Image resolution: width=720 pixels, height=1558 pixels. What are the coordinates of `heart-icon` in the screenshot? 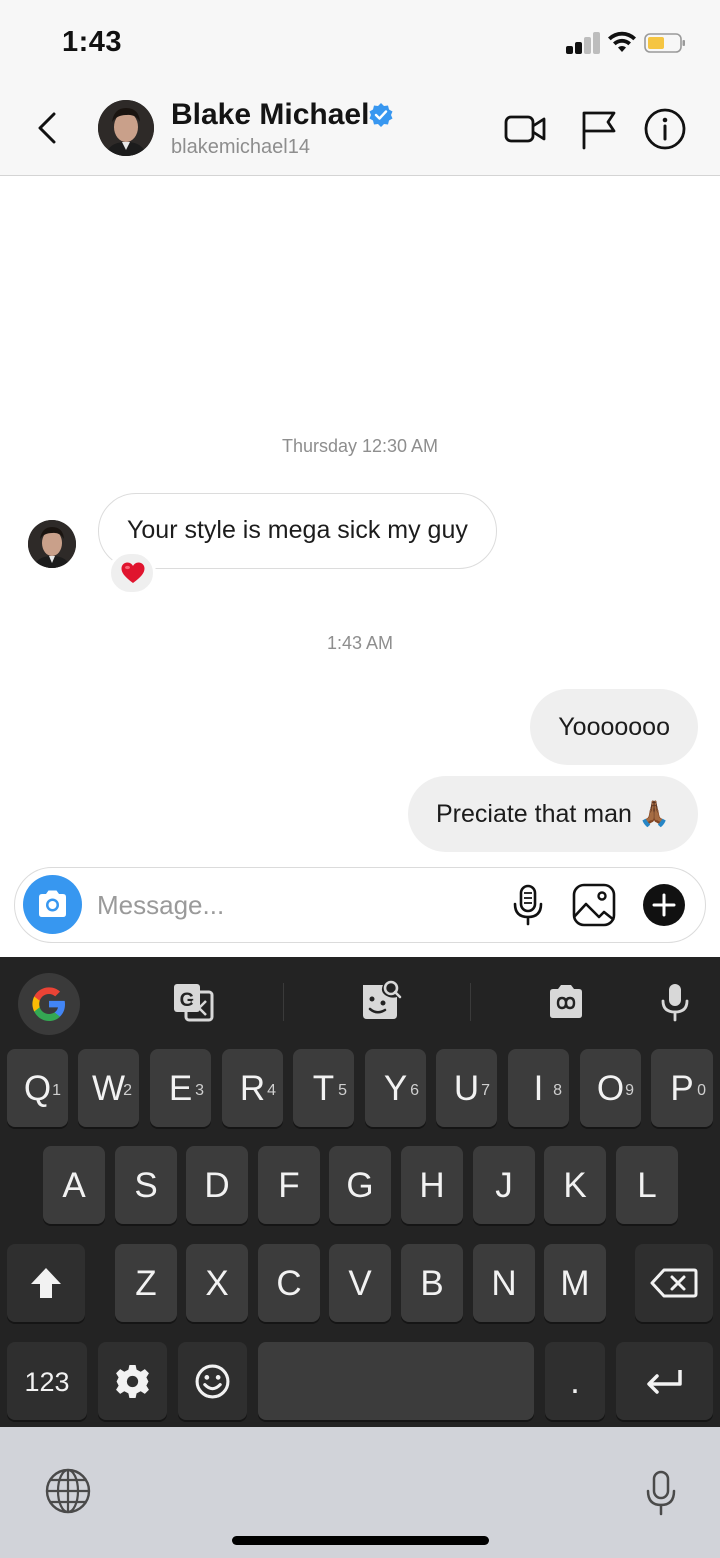 It's located at (133, 572).